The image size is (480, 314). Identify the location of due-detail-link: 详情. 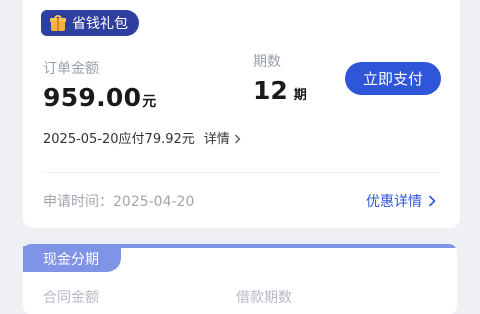
(222, 139).